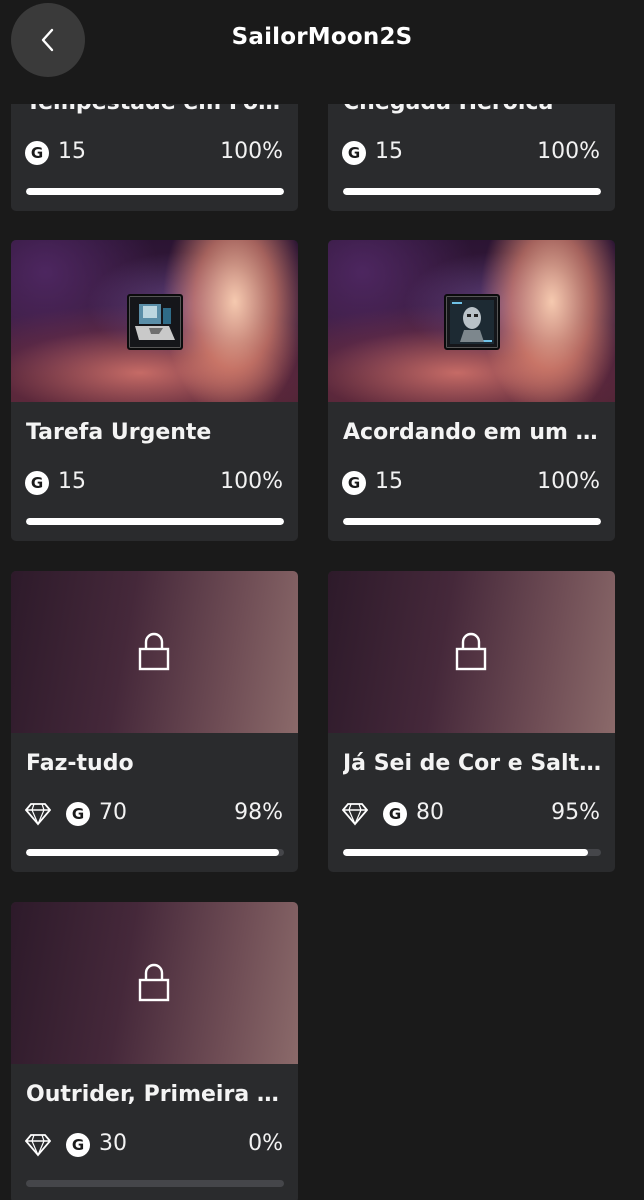 This screenshot has width=644, height=1200. What do you see at coordinates (119, 432) in the screenshot?
I see `achievement-title: Tarefa Urgente` at bounding box center [119, 432].